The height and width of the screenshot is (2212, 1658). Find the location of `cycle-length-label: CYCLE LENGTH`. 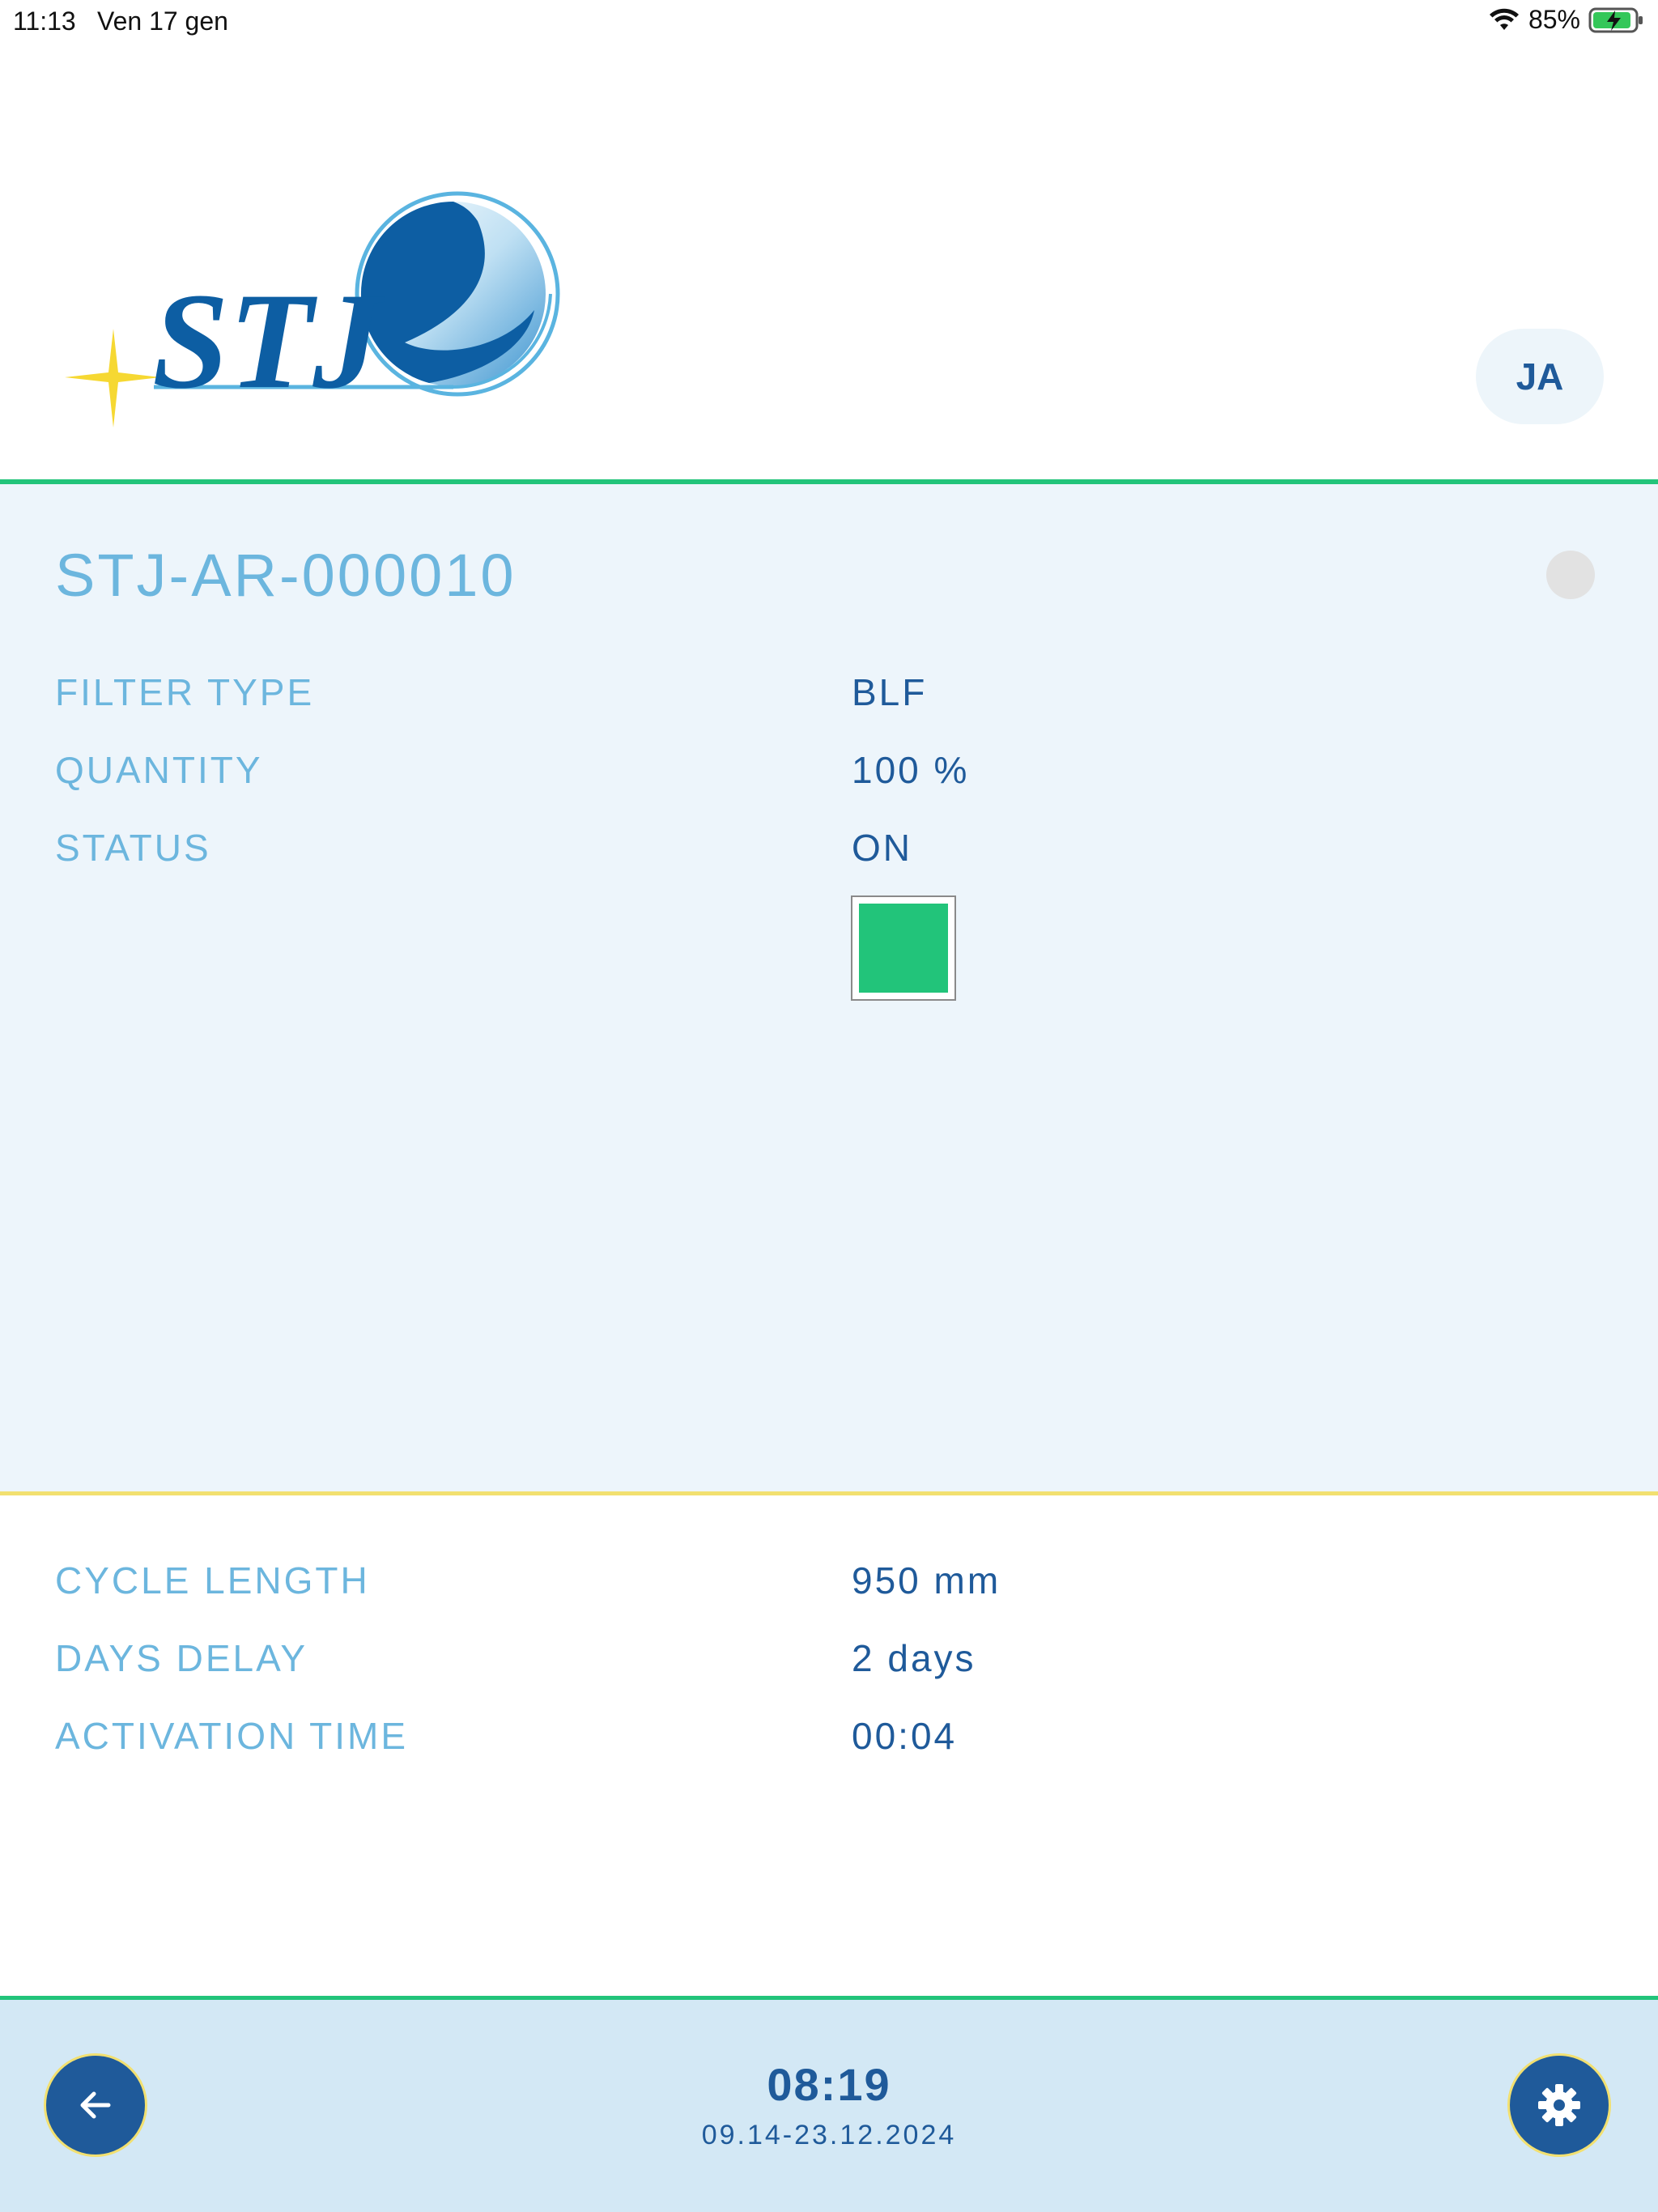

cycle-length-label: CYCLE LENGTH is located at coordinates (212, 1581).